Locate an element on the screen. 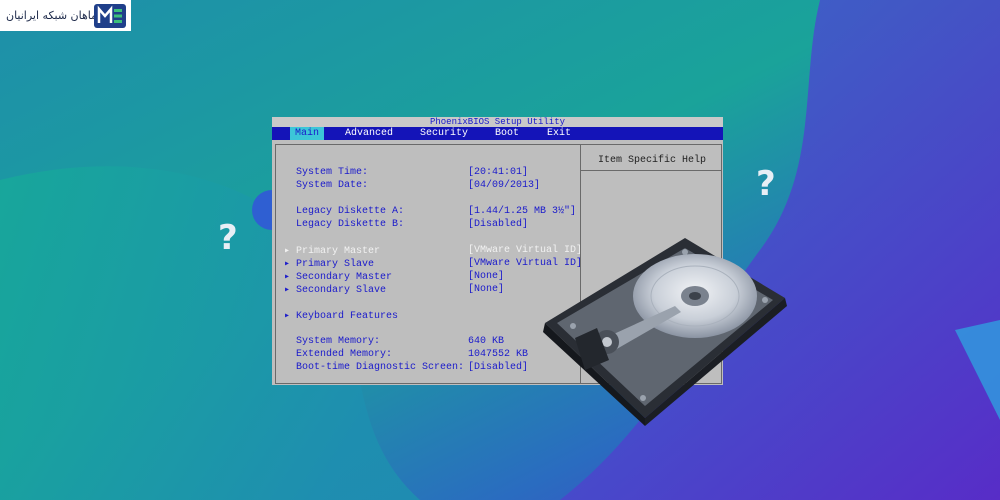  keyboard-features-label: Keyboard Features is located at coordinates (347, 316).